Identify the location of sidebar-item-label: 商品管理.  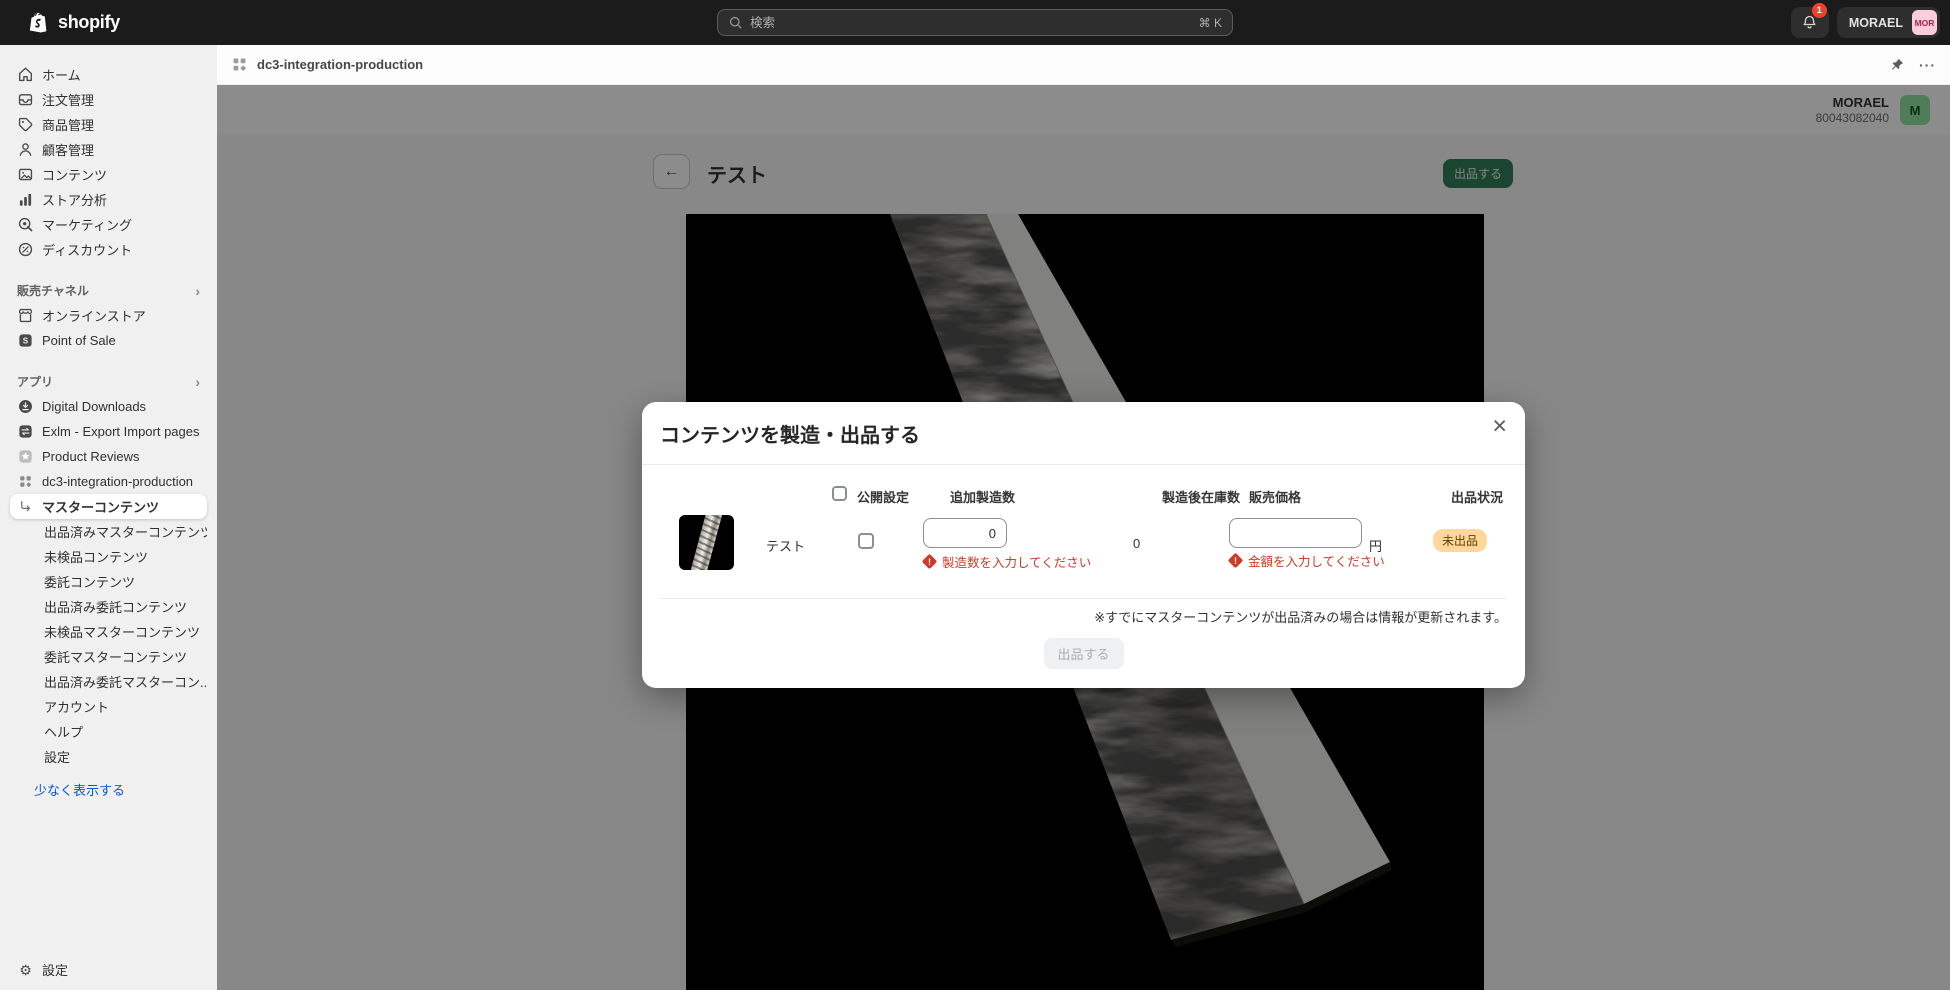
(68, 125).